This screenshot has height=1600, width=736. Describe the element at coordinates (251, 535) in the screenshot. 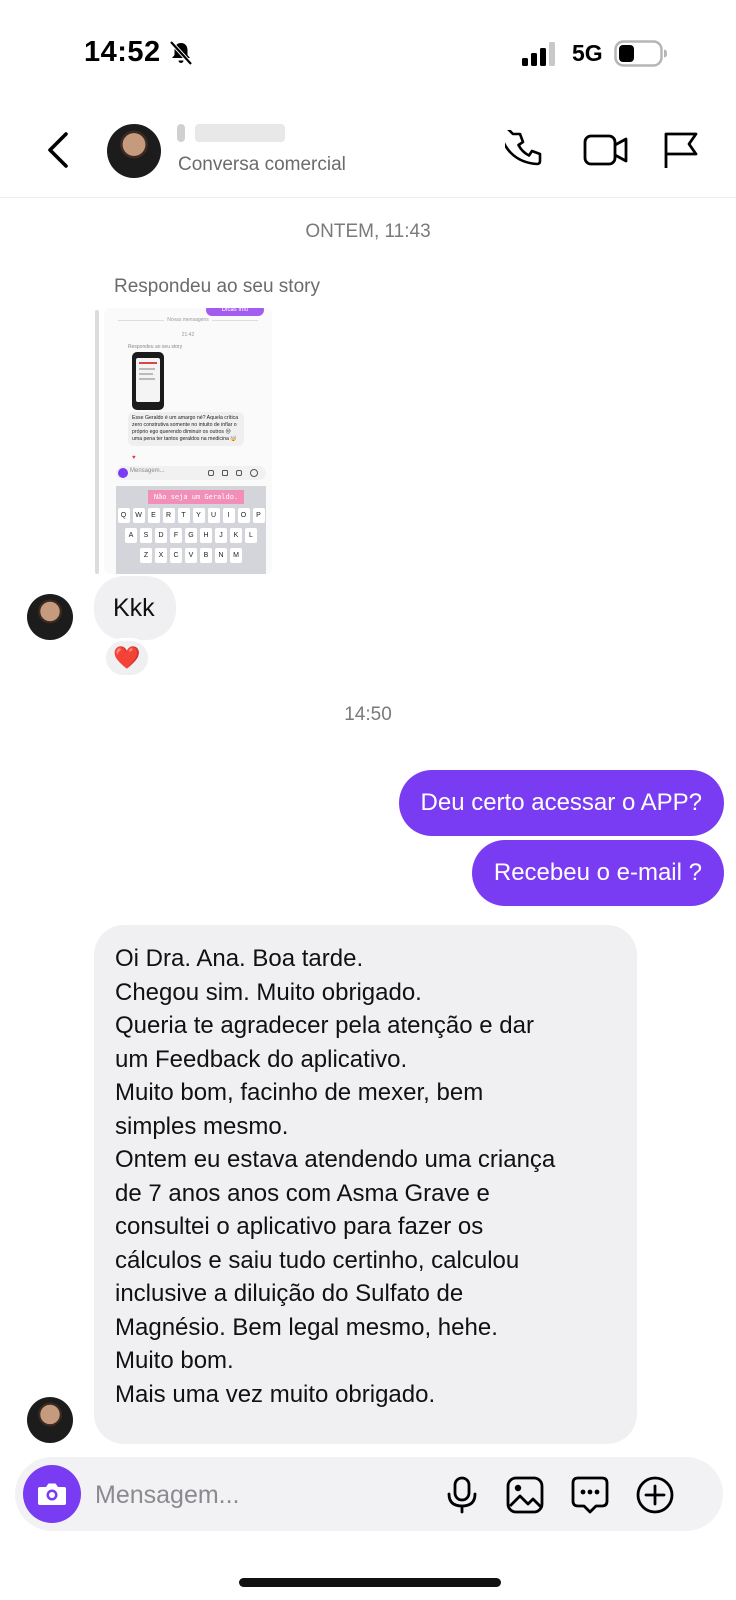

I see `story-key: L` at that location.